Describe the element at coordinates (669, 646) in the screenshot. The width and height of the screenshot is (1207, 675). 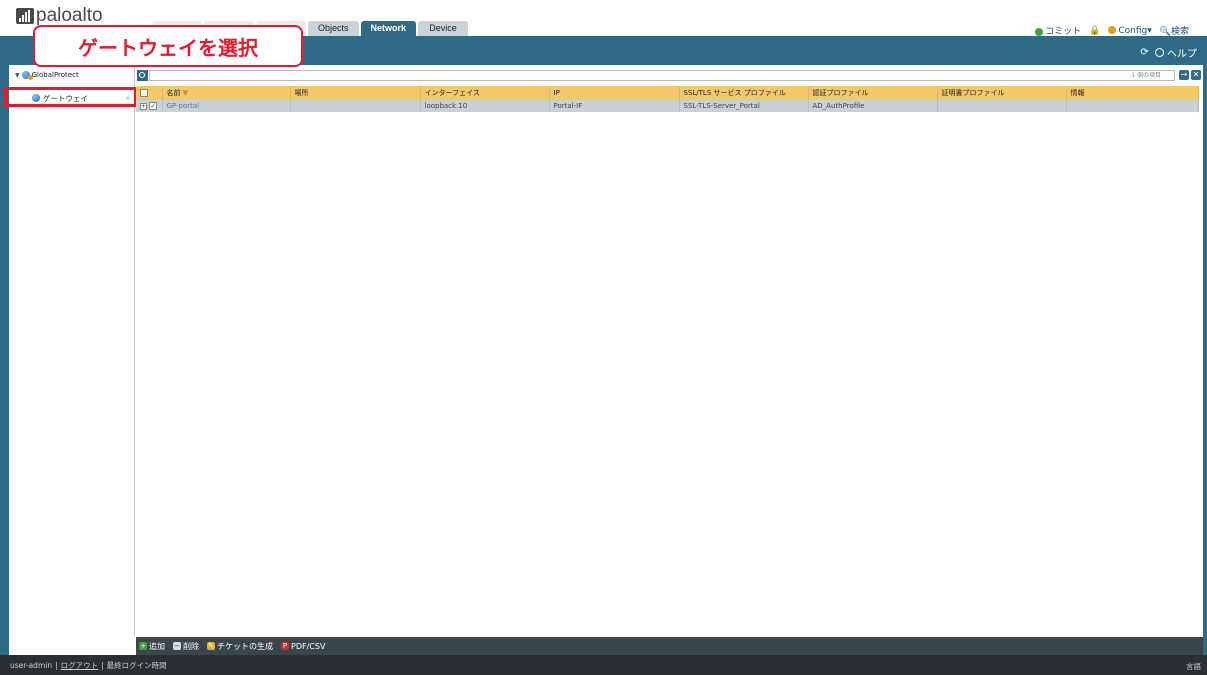
I see `bottom-toolbar: + 追加 − 削除 ✎ チケットの生成 P PDF/CSV` at that location.